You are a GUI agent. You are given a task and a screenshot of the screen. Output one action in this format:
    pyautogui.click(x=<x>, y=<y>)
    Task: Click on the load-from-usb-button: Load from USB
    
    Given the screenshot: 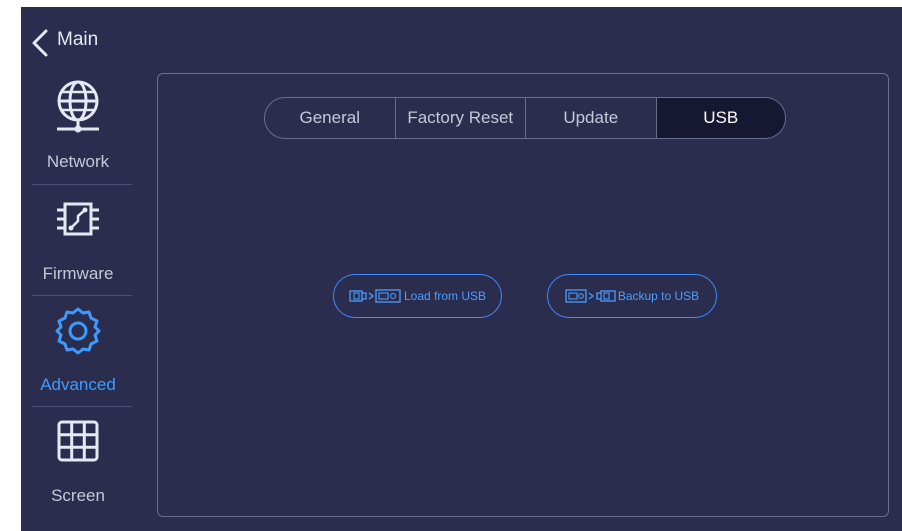 What is the action you would take?
    pyautogui.click(x=417, y=296)
    